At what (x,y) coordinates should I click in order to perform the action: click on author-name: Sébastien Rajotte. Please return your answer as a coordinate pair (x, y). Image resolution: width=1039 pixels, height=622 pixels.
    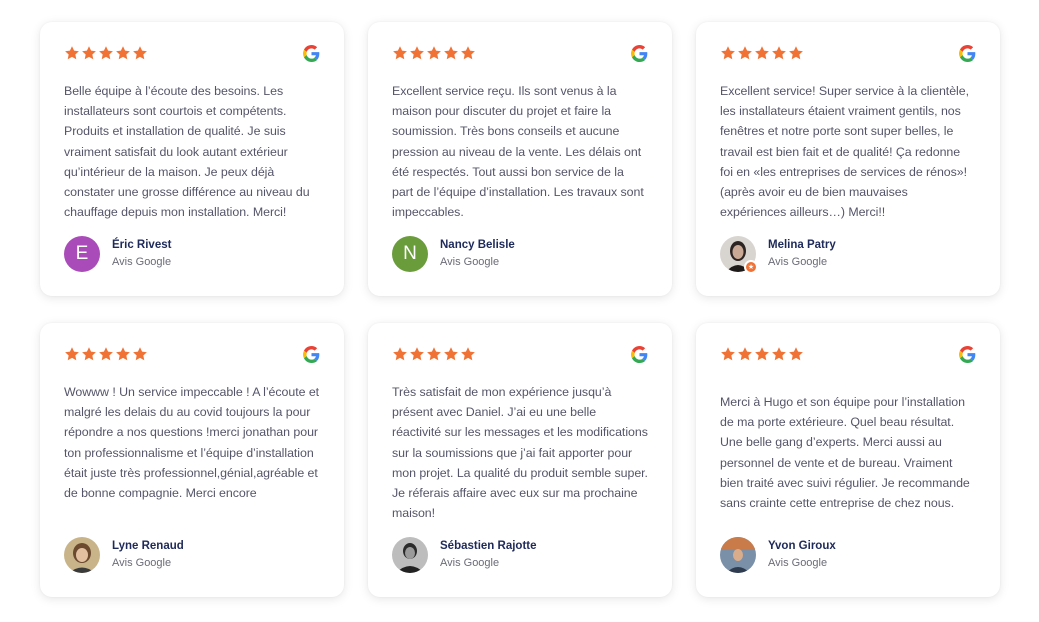
    Looking at the image, I should click on (488, 546).